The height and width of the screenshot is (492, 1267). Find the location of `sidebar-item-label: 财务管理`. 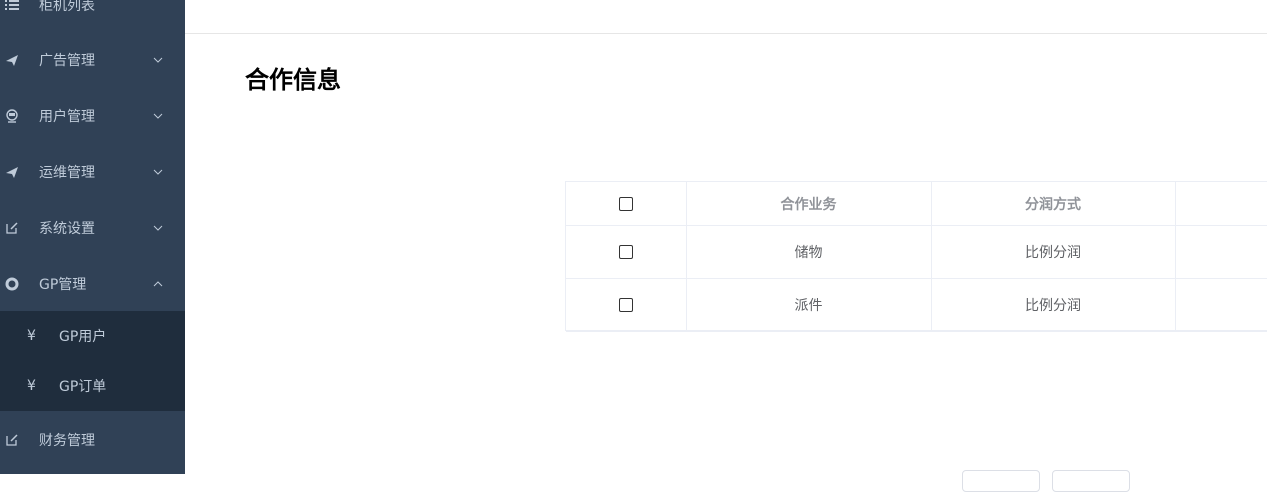

sidebar-item-label: 财务管理 is located at coordinates (67, 441).